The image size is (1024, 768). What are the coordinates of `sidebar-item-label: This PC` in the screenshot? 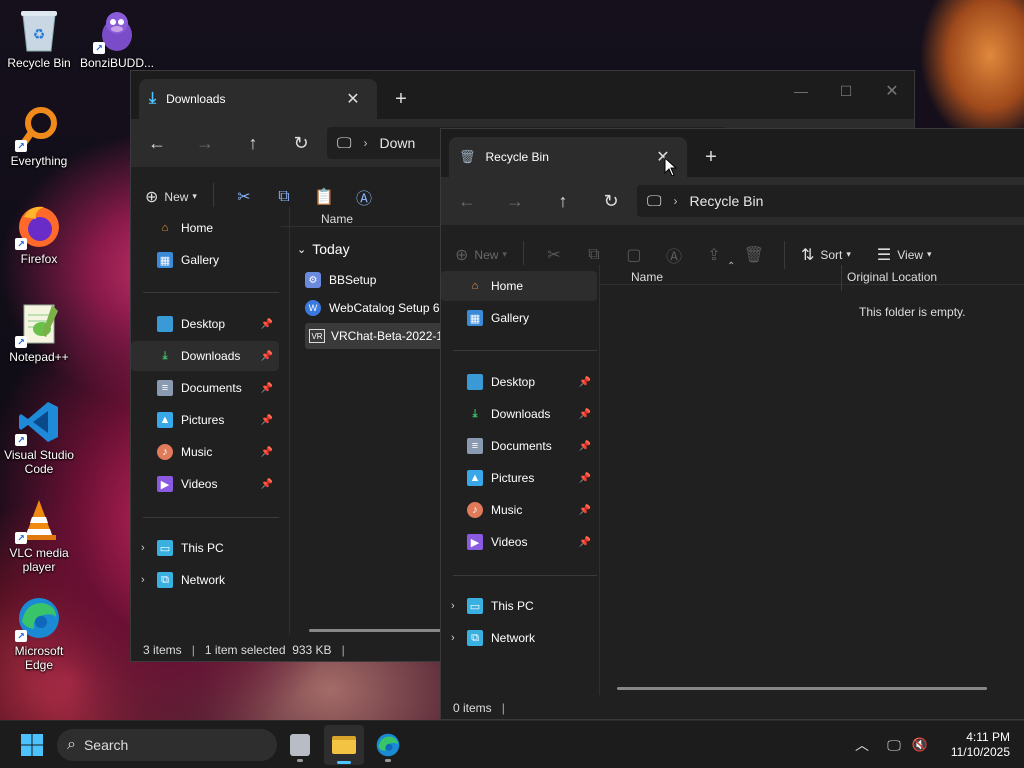 It's located at (202, 548).